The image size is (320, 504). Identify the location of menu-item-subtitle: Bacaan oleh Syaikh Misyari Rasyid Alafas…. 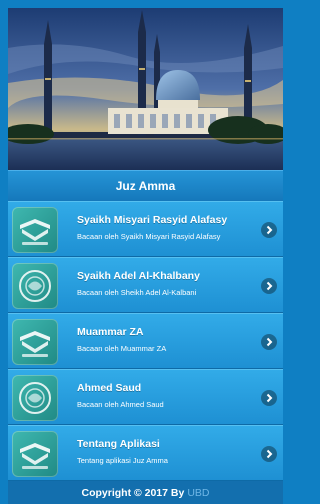
(149, 236).